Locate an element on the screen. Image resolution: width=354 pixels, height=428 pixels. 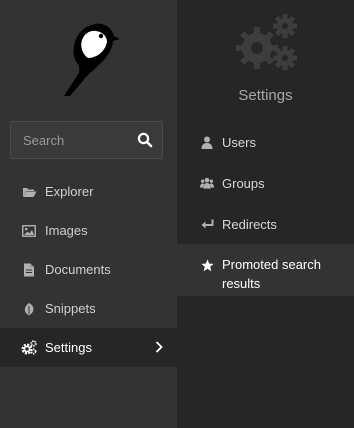
menu-label-documents: Documents is located at coordinates (78, 269).